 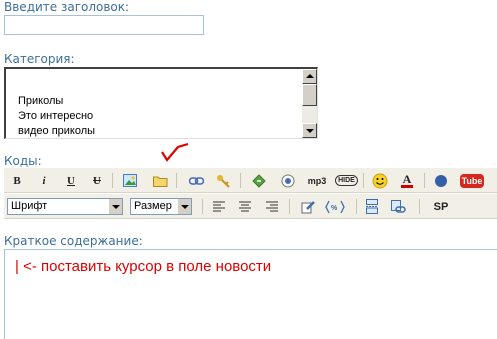 I want to click on smiley-icon, so click(x=380, y=180).